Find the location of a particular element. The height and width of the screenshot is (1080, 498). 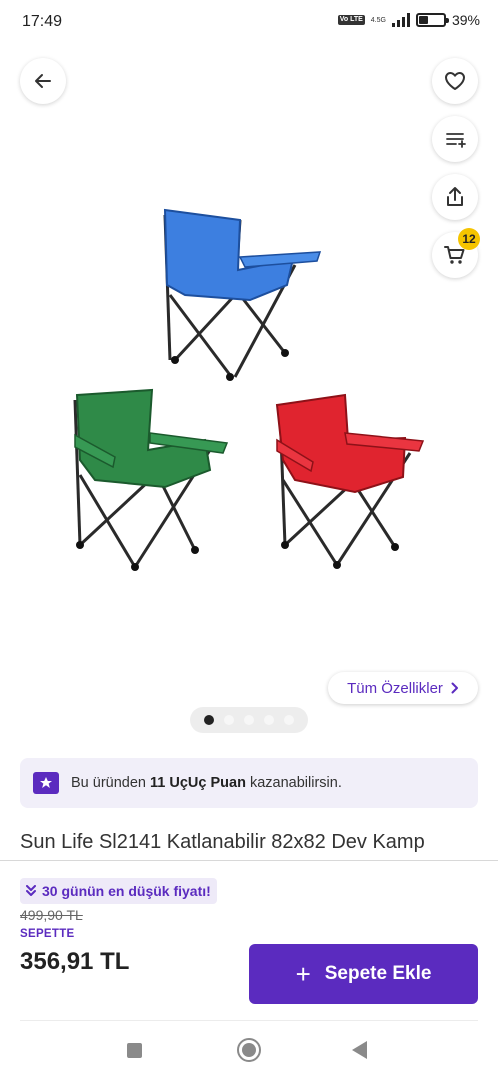

green-chair-image is located at coordinates (151, 479).